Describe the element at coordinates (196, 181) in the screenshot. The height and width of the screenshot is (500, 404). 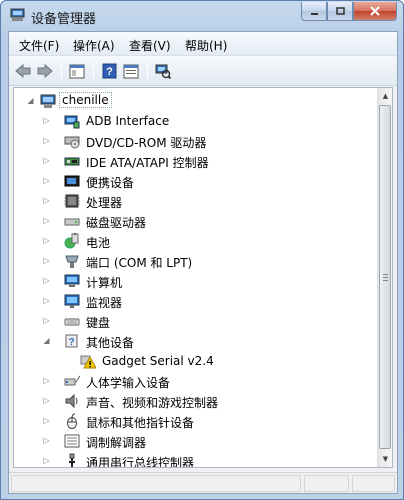
I see `tree-category: ▷ 便携设备` at that location.